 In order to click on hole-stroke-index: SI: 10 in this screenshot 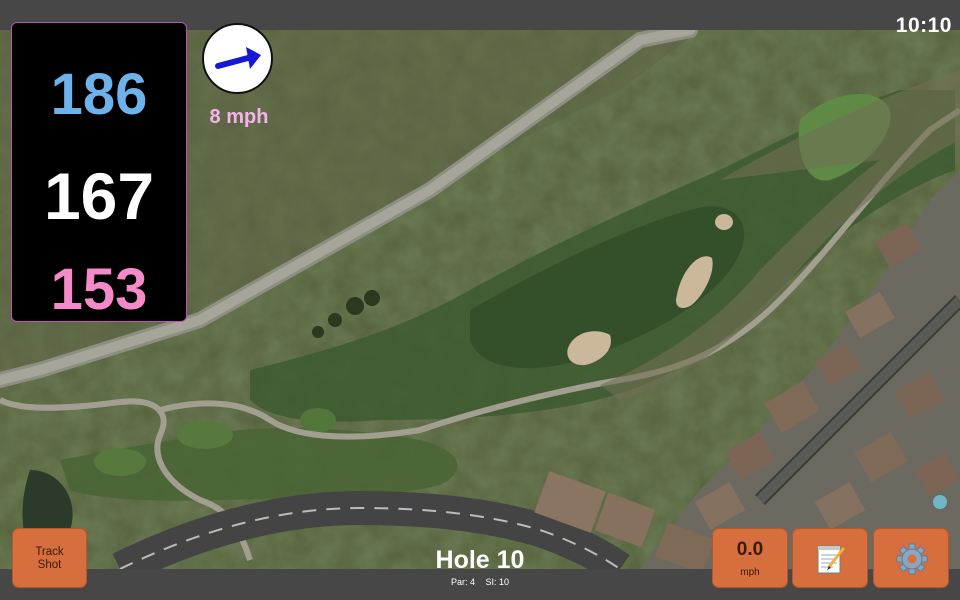, I will do `click(497, 582)`.